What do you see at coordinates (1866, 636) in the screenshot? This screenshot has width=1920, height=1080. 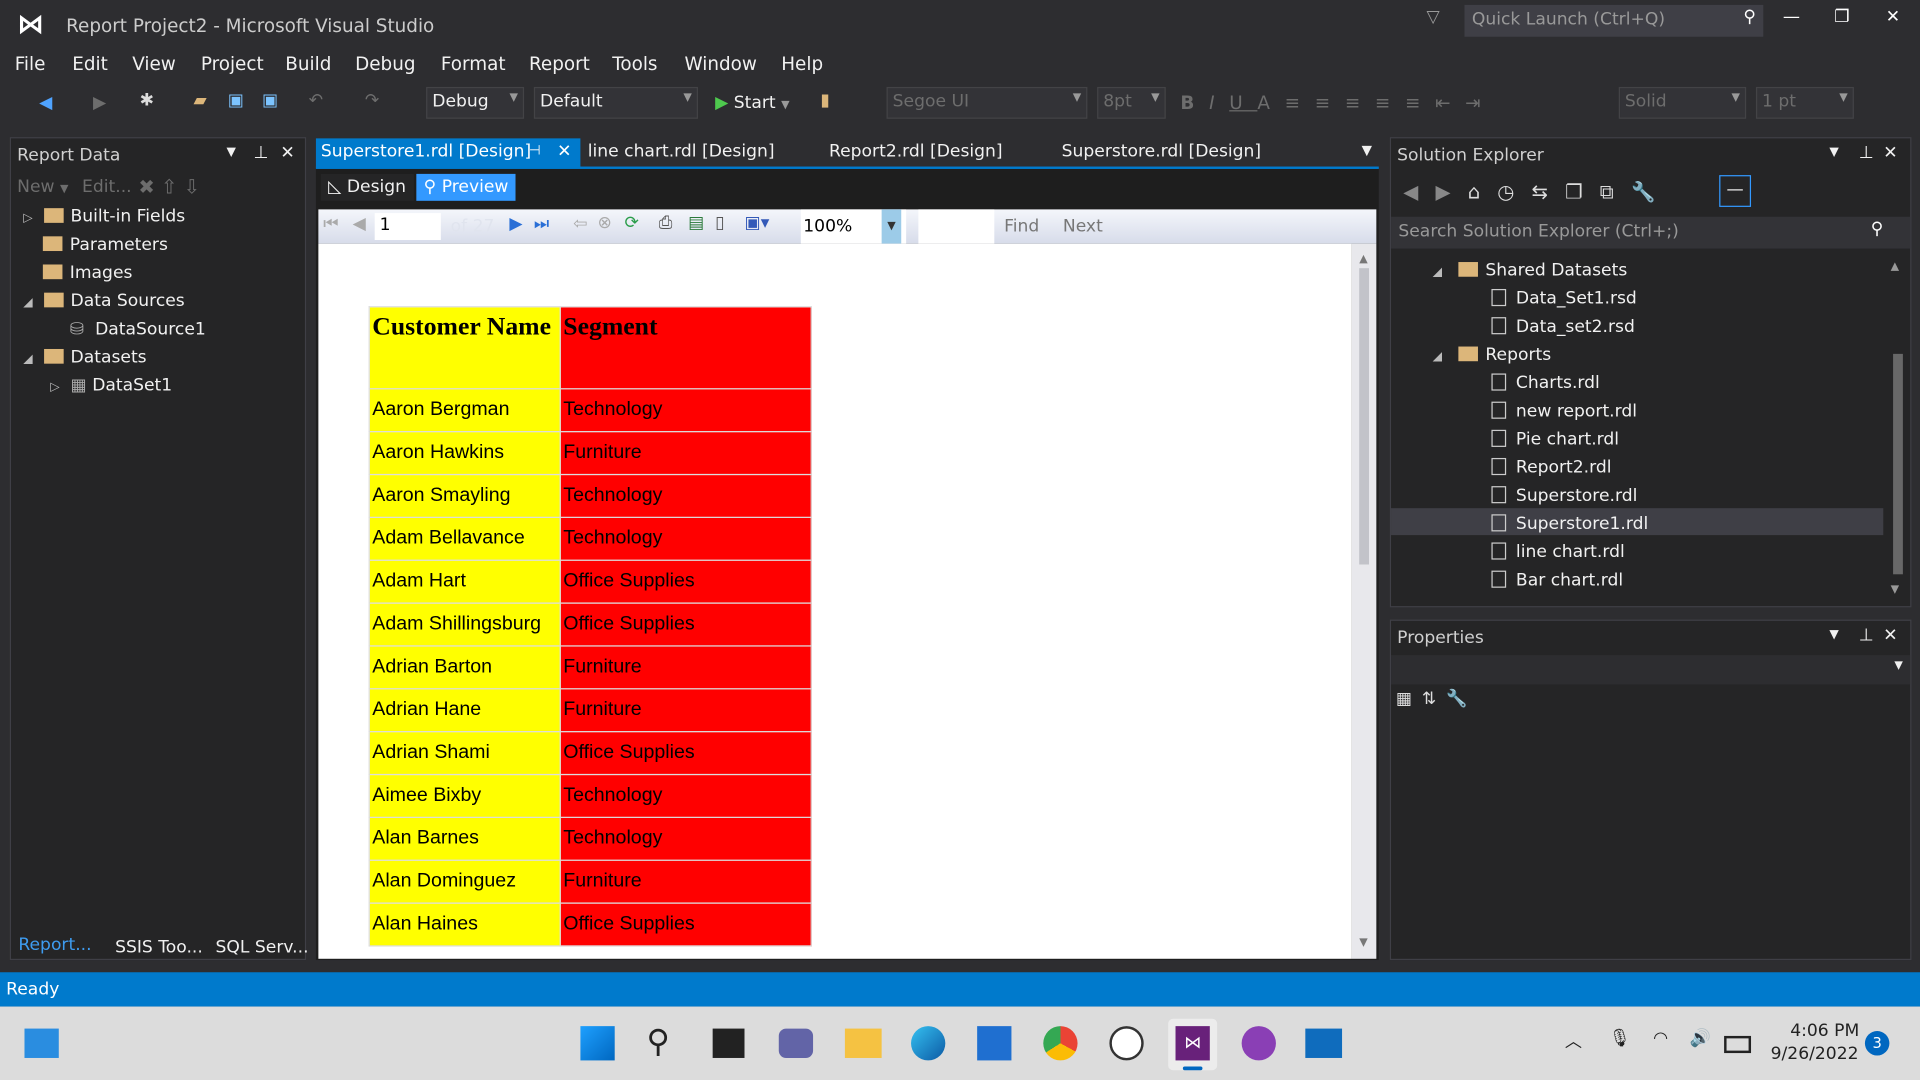 I see `pin-icon: ⊥` at bounding box center [1866, 636].